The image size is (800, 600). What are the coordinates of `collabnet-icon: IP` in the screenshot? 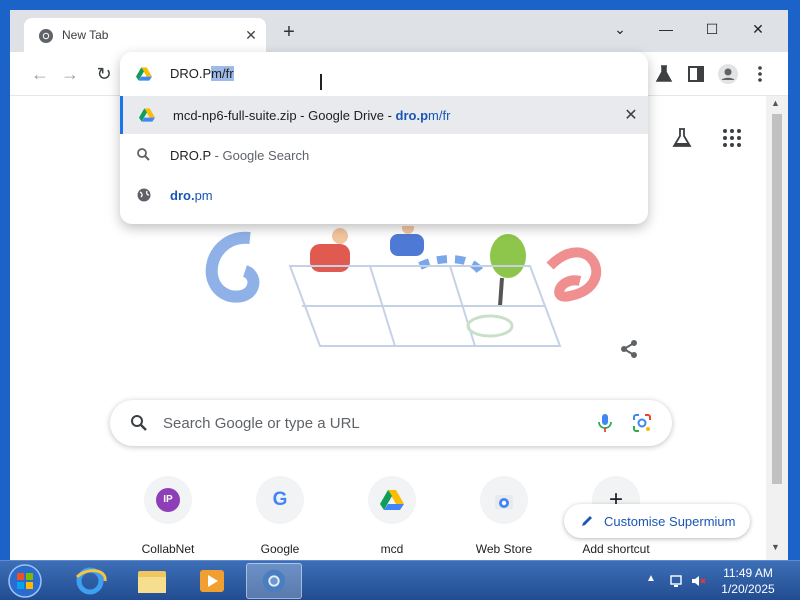 It's located at (168, 500).